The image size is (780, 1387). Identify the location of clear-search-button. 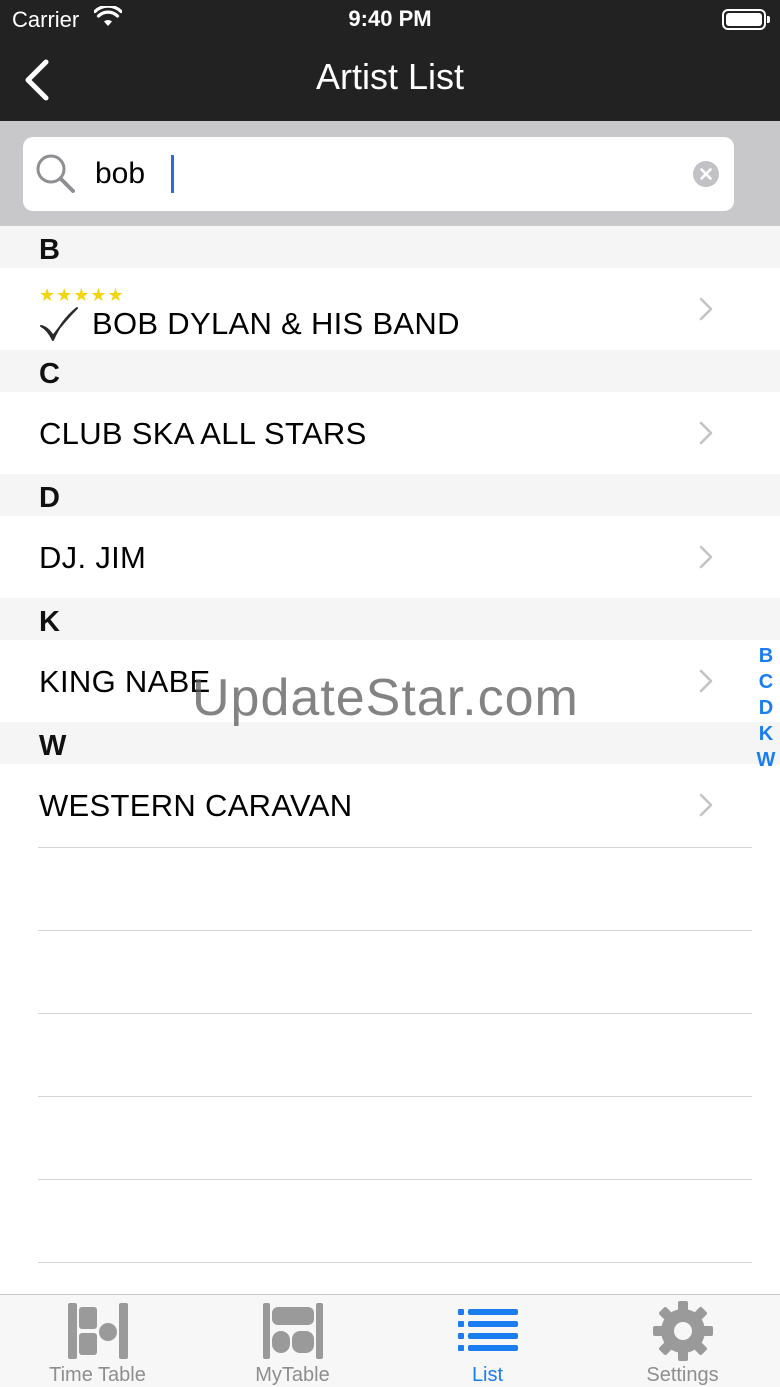
(706, 174).